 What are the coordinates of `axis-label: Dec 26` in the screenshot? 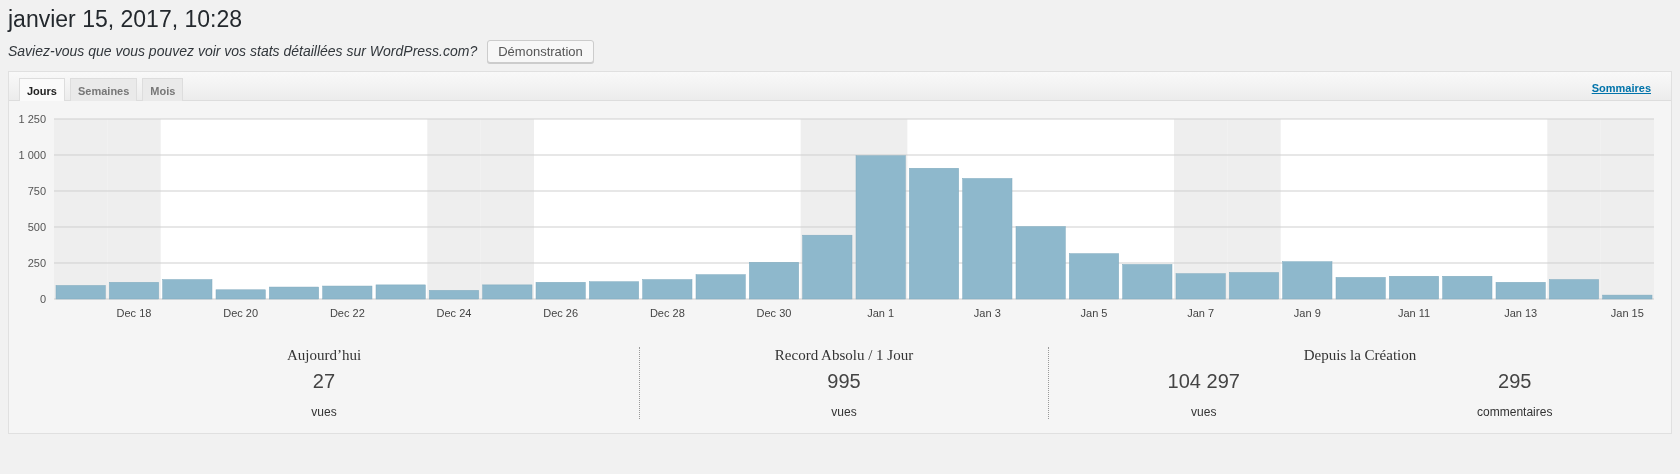 It's located at (561, 312).